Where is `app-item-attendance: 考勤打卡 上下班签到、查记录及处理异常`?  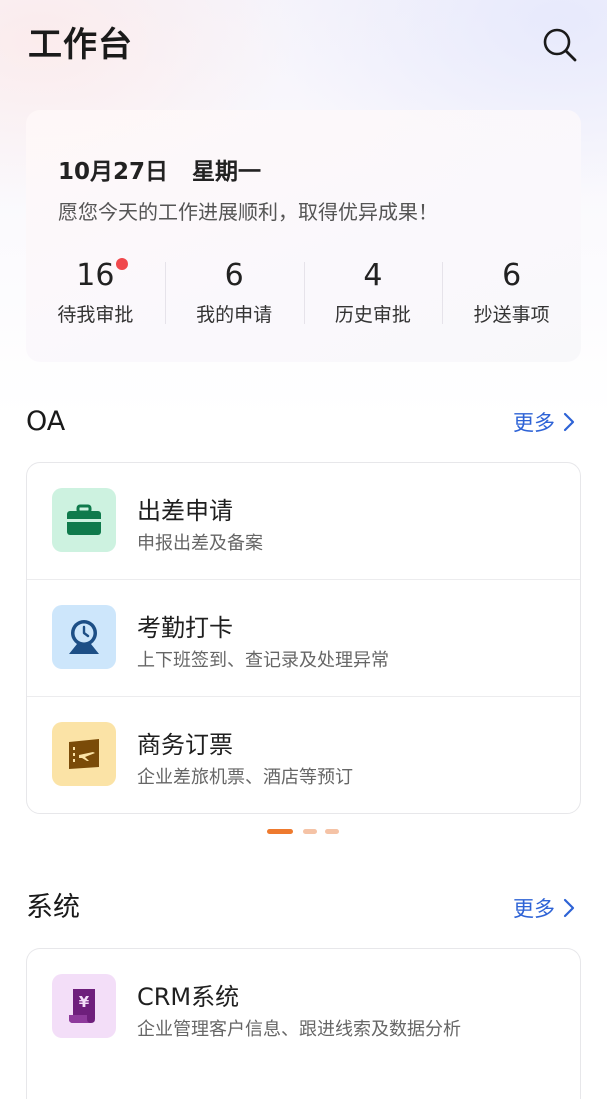 app-item-attendance: 考勤打卡 上下班签到、查记录及处理异常 is located at coordinates (303, 638).